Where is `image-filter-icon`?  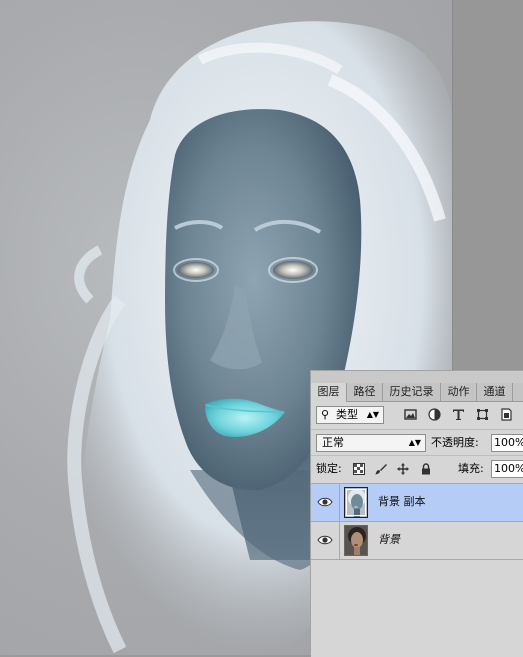
image-filter-icon is located at coordinates (410, 414).